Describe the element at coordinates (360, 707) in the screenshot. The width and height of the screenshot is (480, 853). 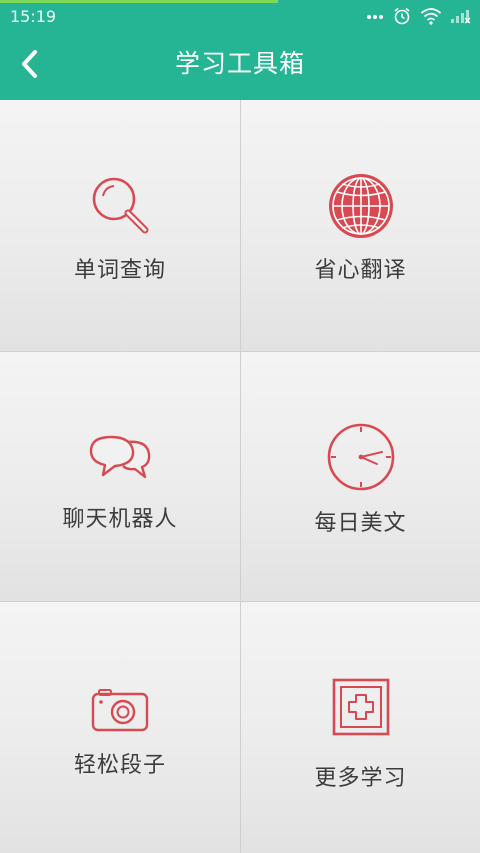
I see `plus-box-icon` at that location.